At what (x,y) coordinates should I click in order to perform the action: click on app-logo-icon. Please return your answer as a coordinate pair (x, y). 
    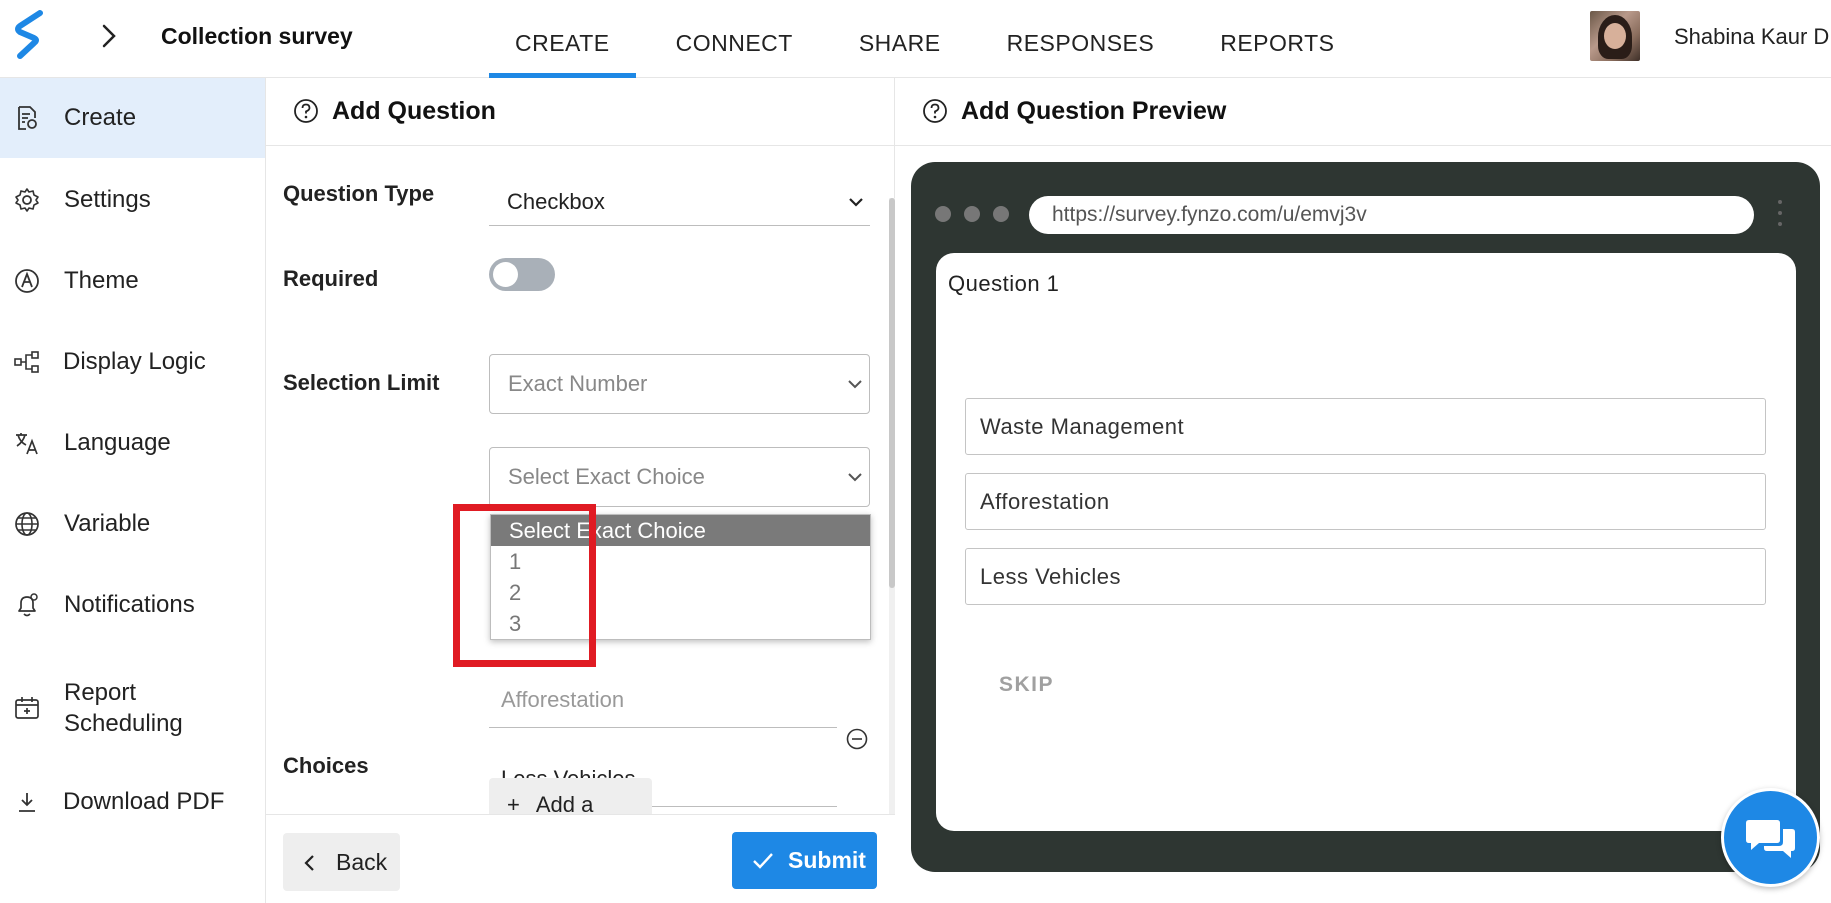
    Looking at the image, I should click on (30, 35).